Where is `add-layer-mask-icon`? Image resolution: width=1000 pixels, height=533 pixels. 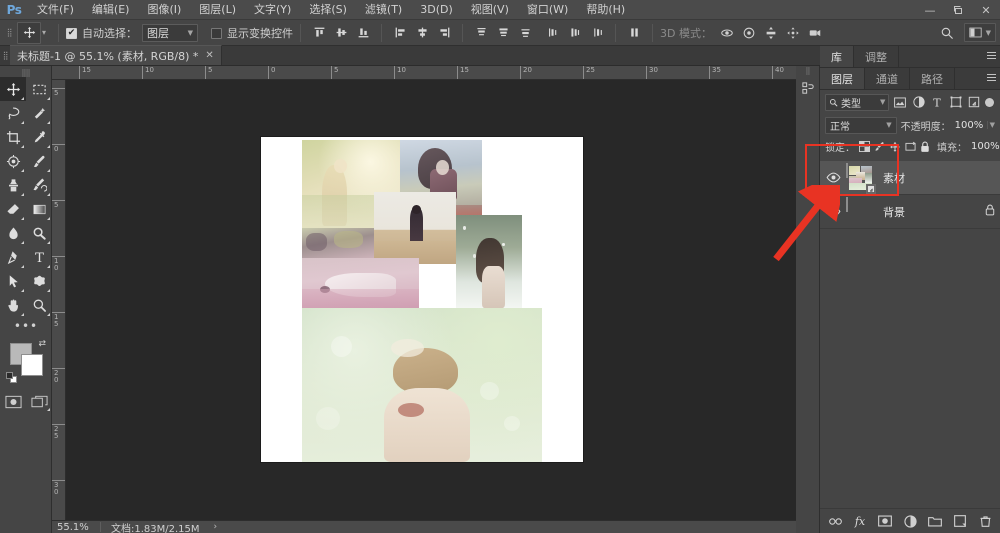
add-layer-mask-icon is located at coordinates (885, 521).